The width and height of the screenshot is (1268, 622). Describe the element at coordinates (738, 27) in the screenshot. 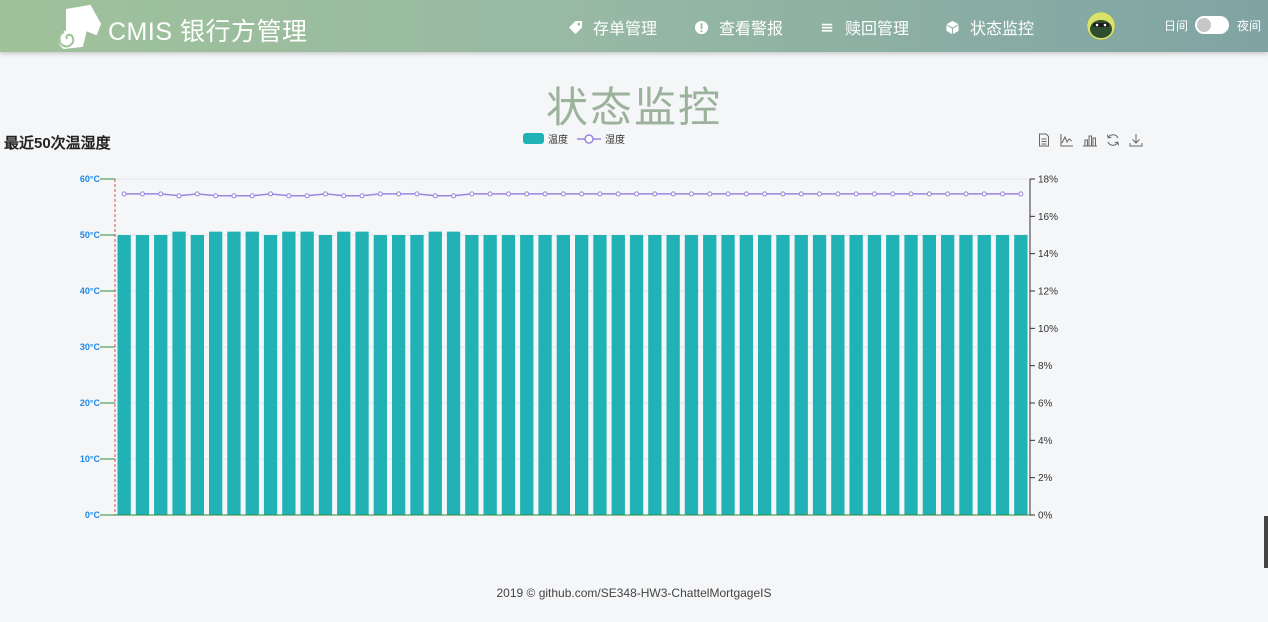

I see `nav-view-alerts: 查看警报` at that location.